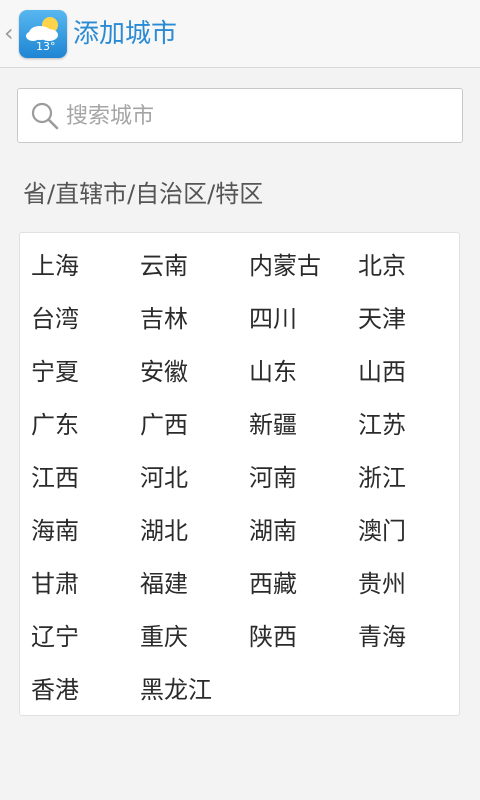 This screenshot has width=480, height=800. What do you see at coordinates (303, 378) in the screenshot?
I see `city-item: 山东` at bounding box center [303, 378].